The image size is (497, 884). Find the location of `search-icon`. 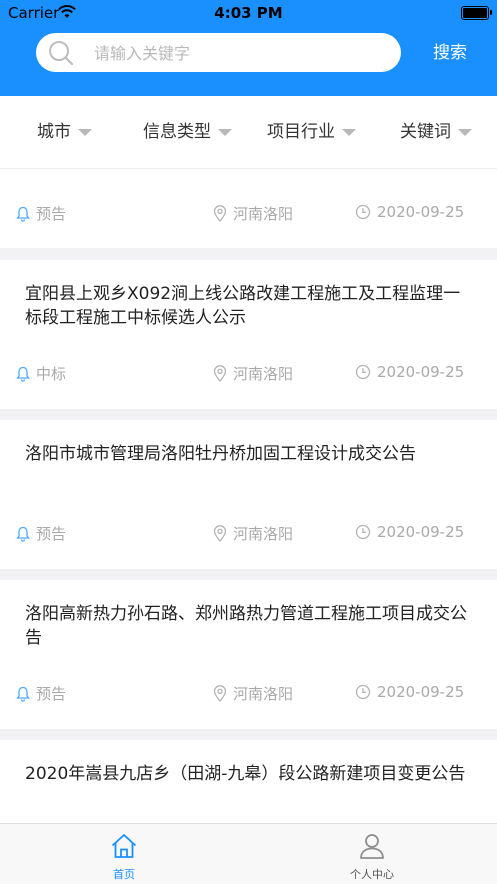

search-icon is located at coordinates (61, 55).